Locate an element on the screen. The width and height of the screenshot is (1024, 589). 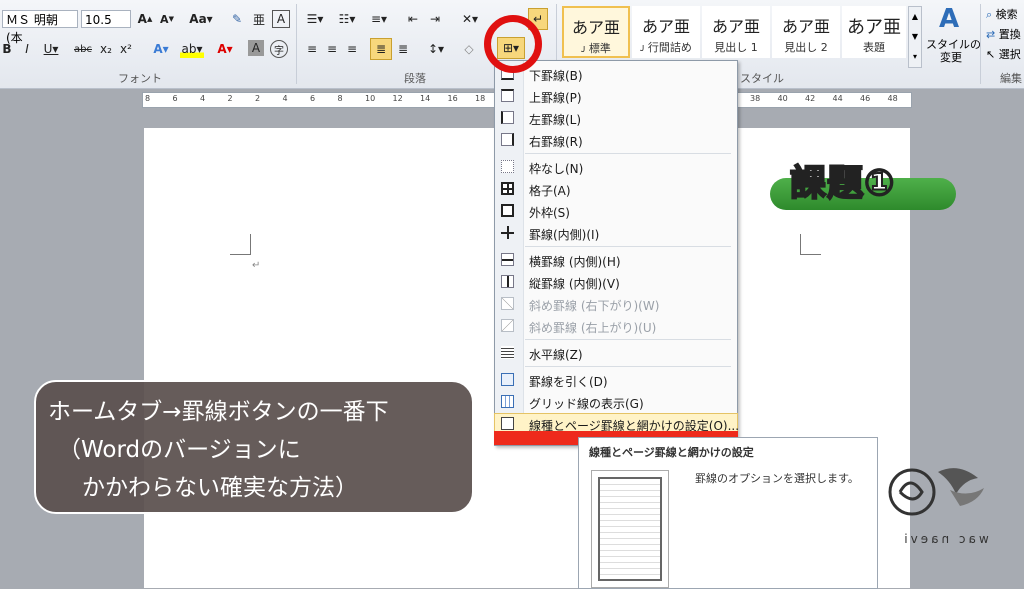
char-border-icon: A is located at coordinates (281, 19).